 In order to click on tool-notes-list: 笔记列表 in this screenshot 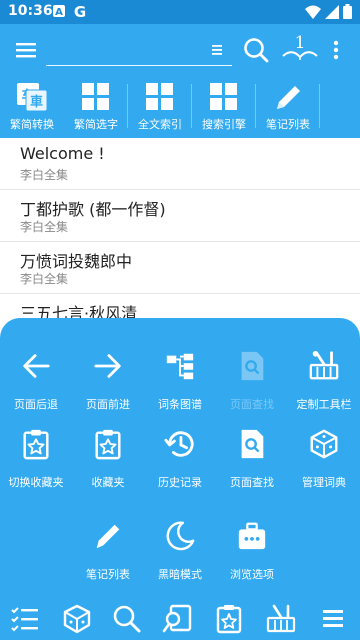, I will do `click(288, 107)`.